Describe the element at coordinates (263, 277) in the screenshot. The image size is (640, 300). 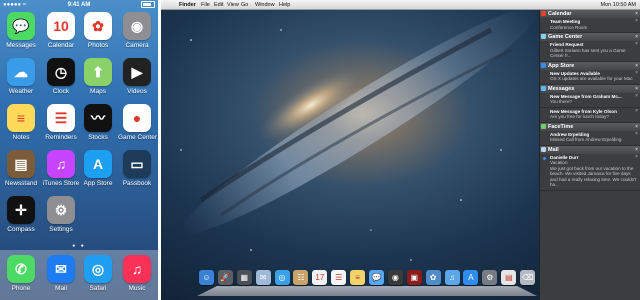
I see `dock-mail-icon: ✉` at that location.